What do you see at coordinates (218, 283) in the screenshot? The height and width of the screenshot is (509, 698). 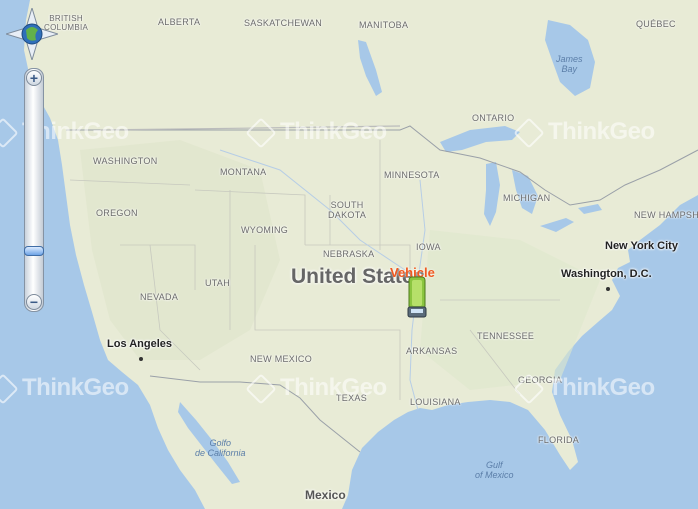 I see `label-utah: UTAH` at bounding box center [218, 283].